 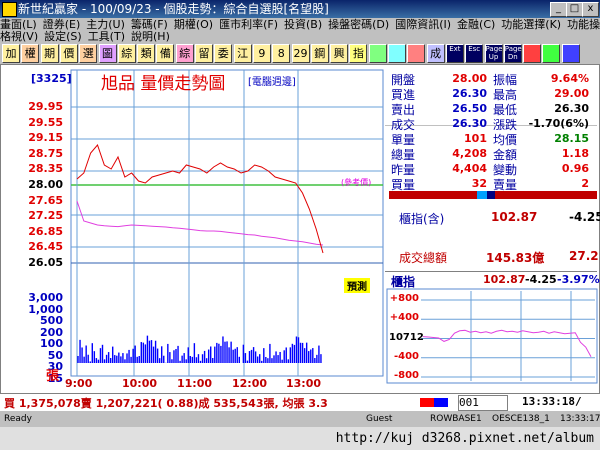 I want to click on chart-title: 旭品 量價走勢圖, so click(x=163, y=84).